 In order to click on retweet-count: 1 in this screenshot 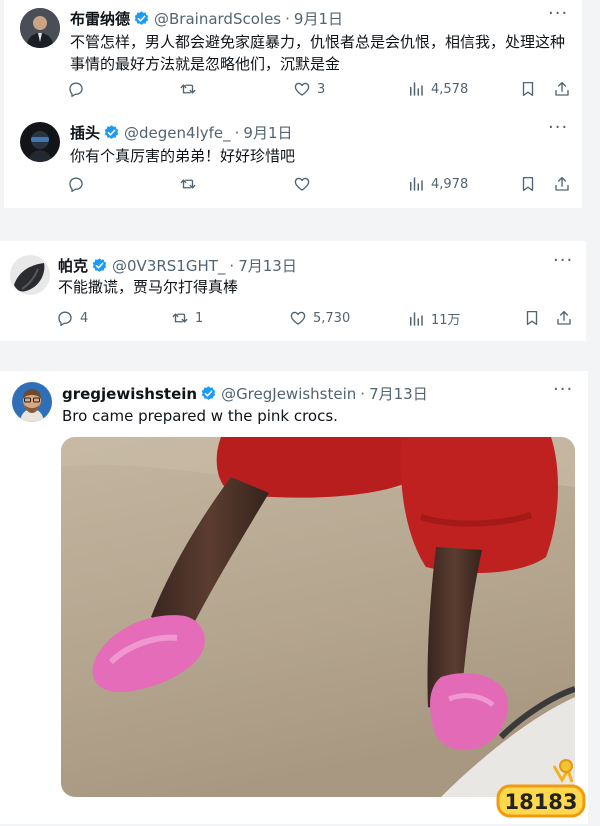, I will do `click(199, 318)`.